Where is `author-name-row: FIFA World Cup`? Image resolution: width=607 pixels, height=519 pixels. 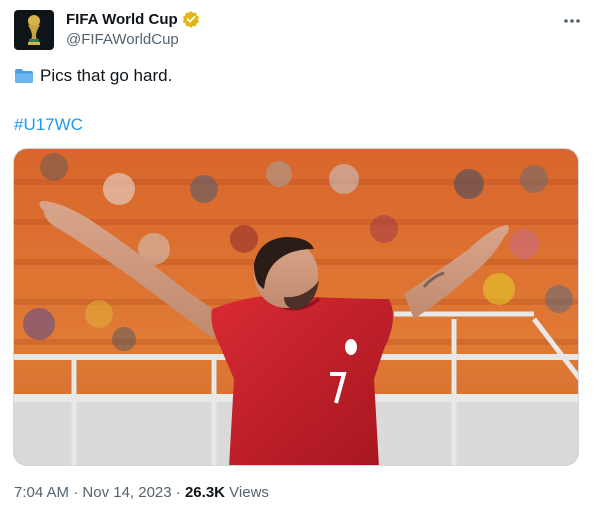
author-name-row: FIFA World Cup is located at coordinates (133, 19).